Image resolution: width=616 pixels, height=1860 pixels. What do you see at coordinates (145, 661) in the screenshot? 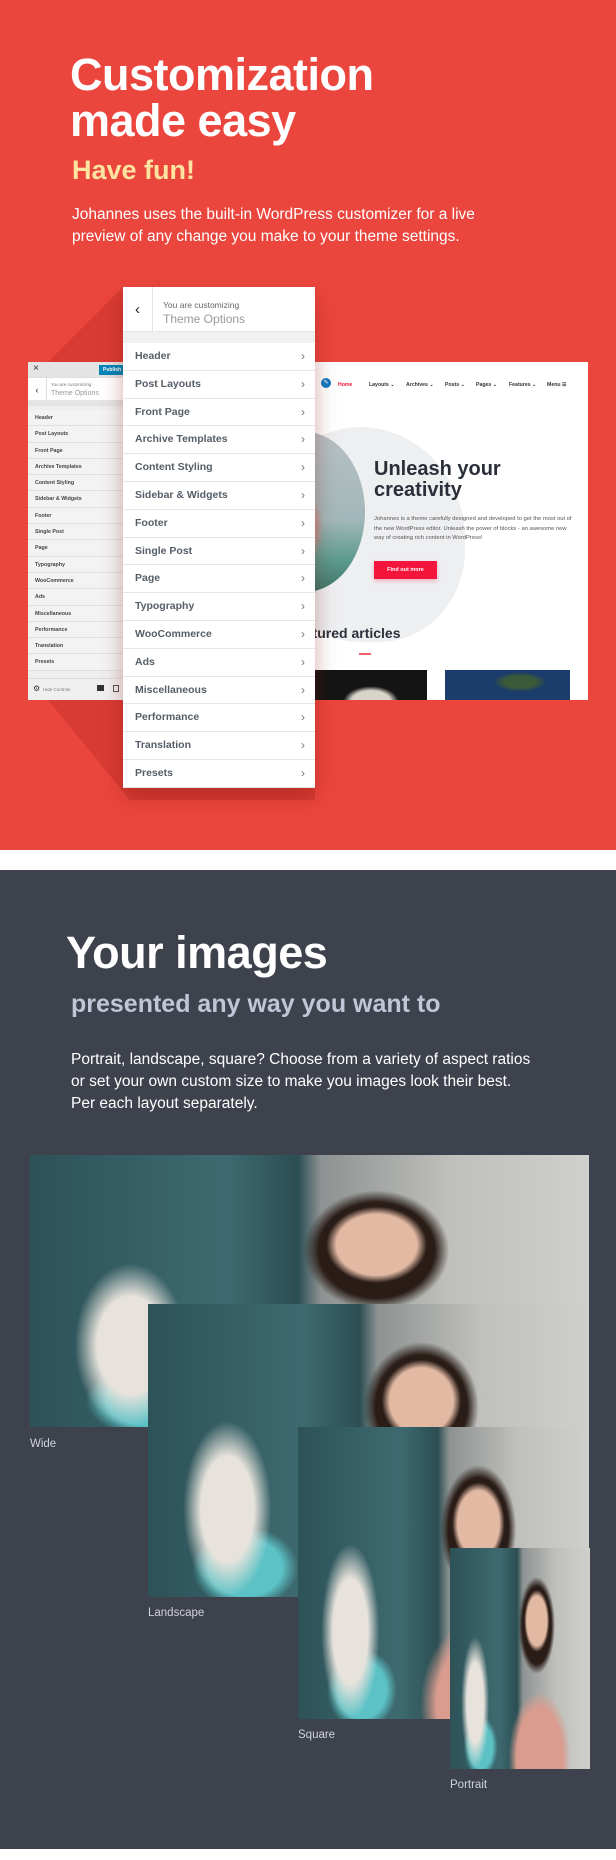
I see `customizer-item-label: Ads` at bounding box center [145, 661].